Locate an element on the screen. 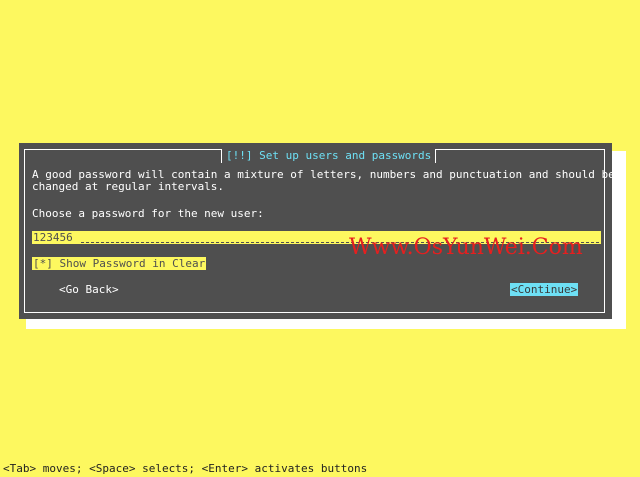 The image size is (640, 477). watermark: Www.OsYunWei.Com is located at coordinates (466, 247).